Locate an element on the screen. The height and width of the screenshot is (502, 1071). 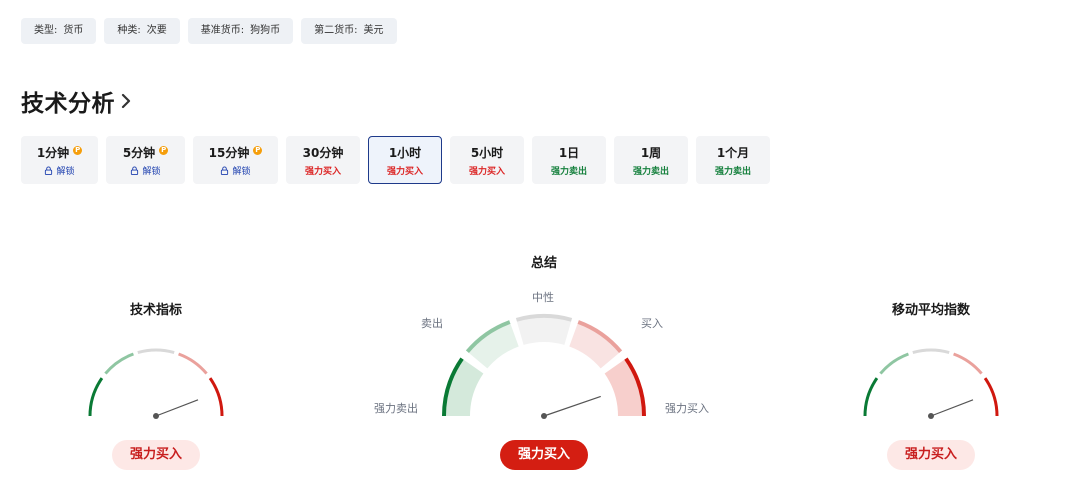
tag-category: 种类: 次要 is located at coordinates (142, 31).